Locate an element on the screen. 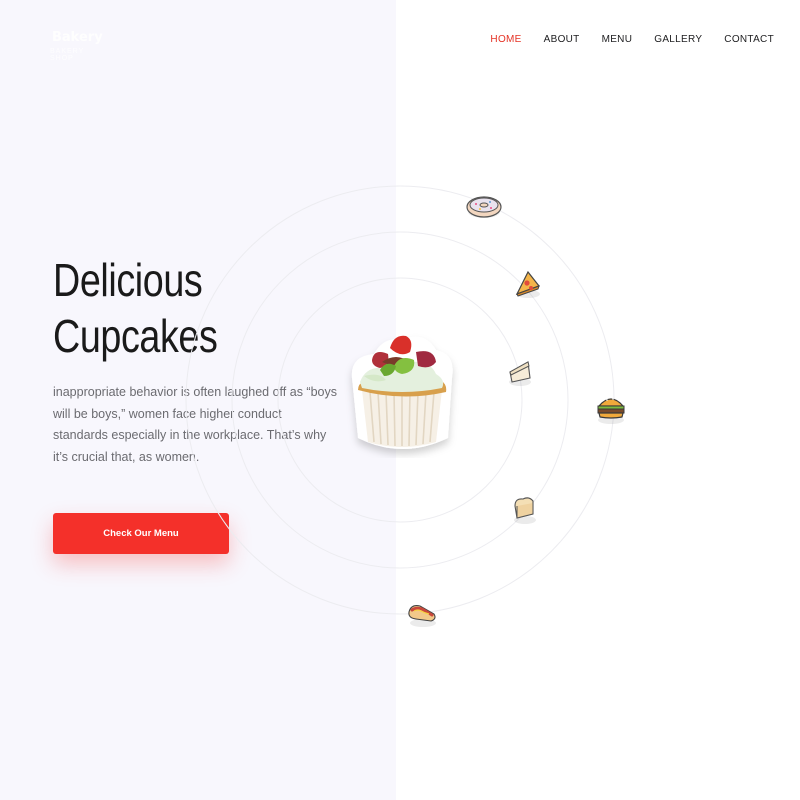  hotdog-icon is located at coordinates (422, 612).